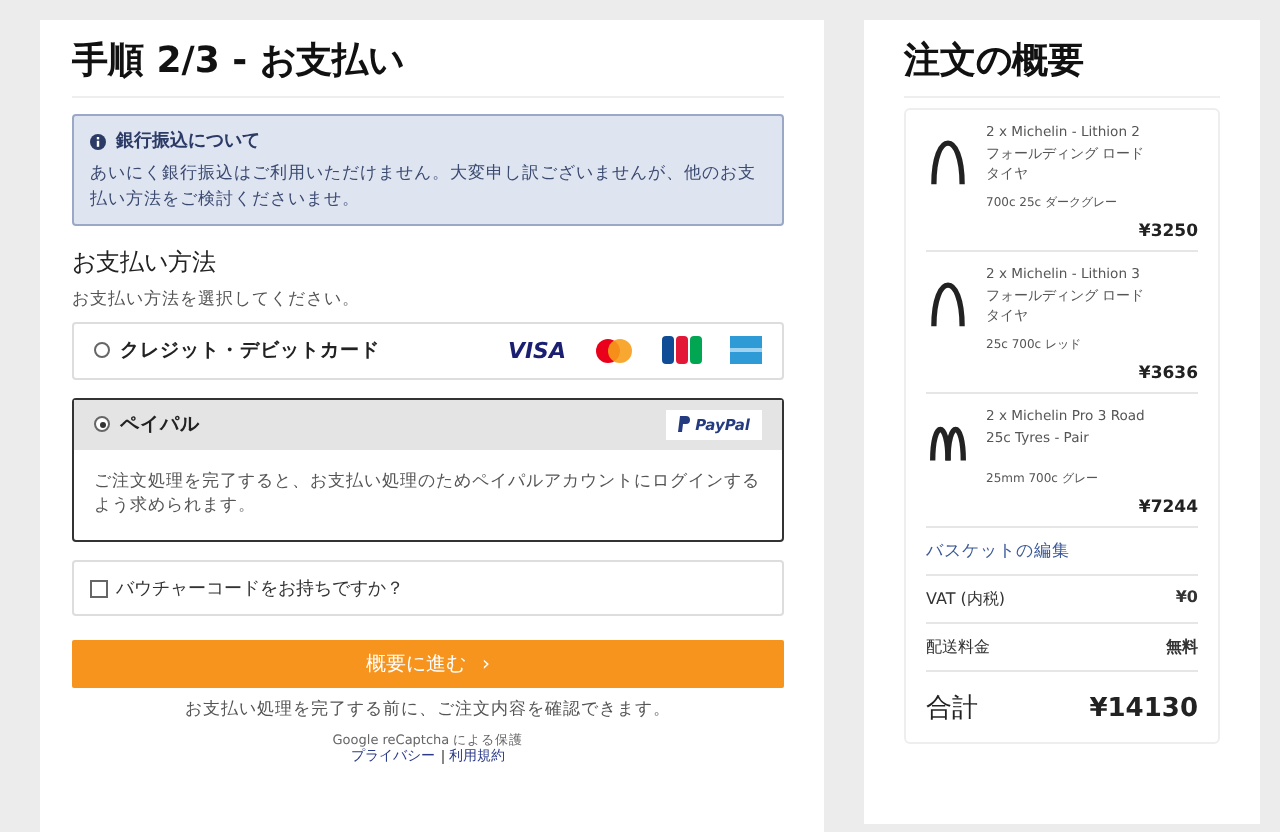 This screenshot has height=832, width=1280. I want to click on payment-option: クレジット・デビットカード VISA, so click(428, 350).